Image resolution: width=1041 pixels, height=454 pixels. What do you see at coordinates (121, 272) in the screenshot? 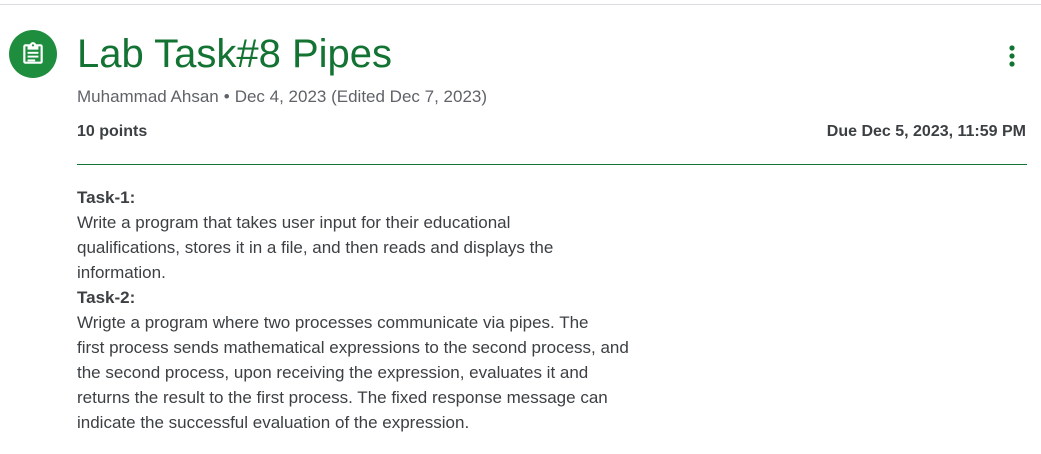
I see `task-1-line: information.` at bounding box center [121, 272].